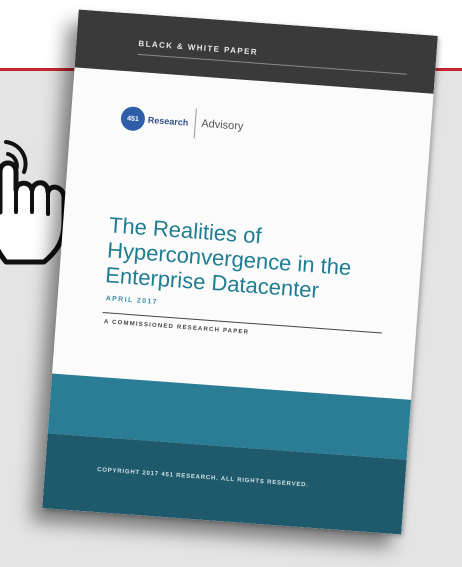 Image resolution: width=462 pixels, height=567 pixels. I want to click on top-band: BLACK & WHITE PAPER, so click(256, 51).